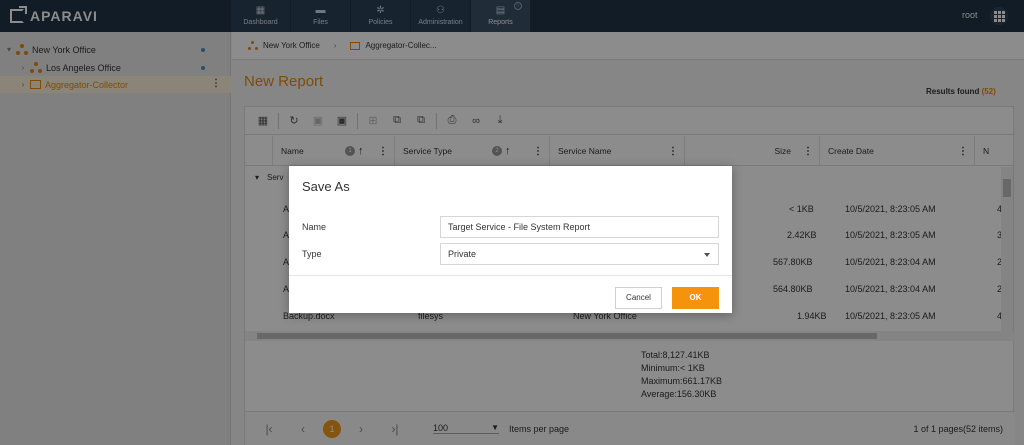 This screenshot has width=1024, height=445. What do you see at coordinates (579, 254) in the screenshot?
I see `type-select: Private` at bounding box center [579, 254].